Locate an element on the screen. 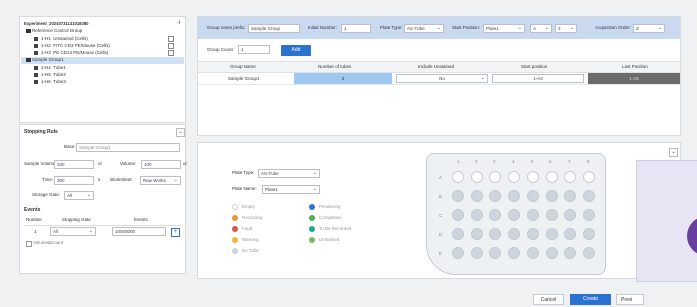  tree-root-label: Experiment_20240731141018380 is located at coordinates (56, 23).